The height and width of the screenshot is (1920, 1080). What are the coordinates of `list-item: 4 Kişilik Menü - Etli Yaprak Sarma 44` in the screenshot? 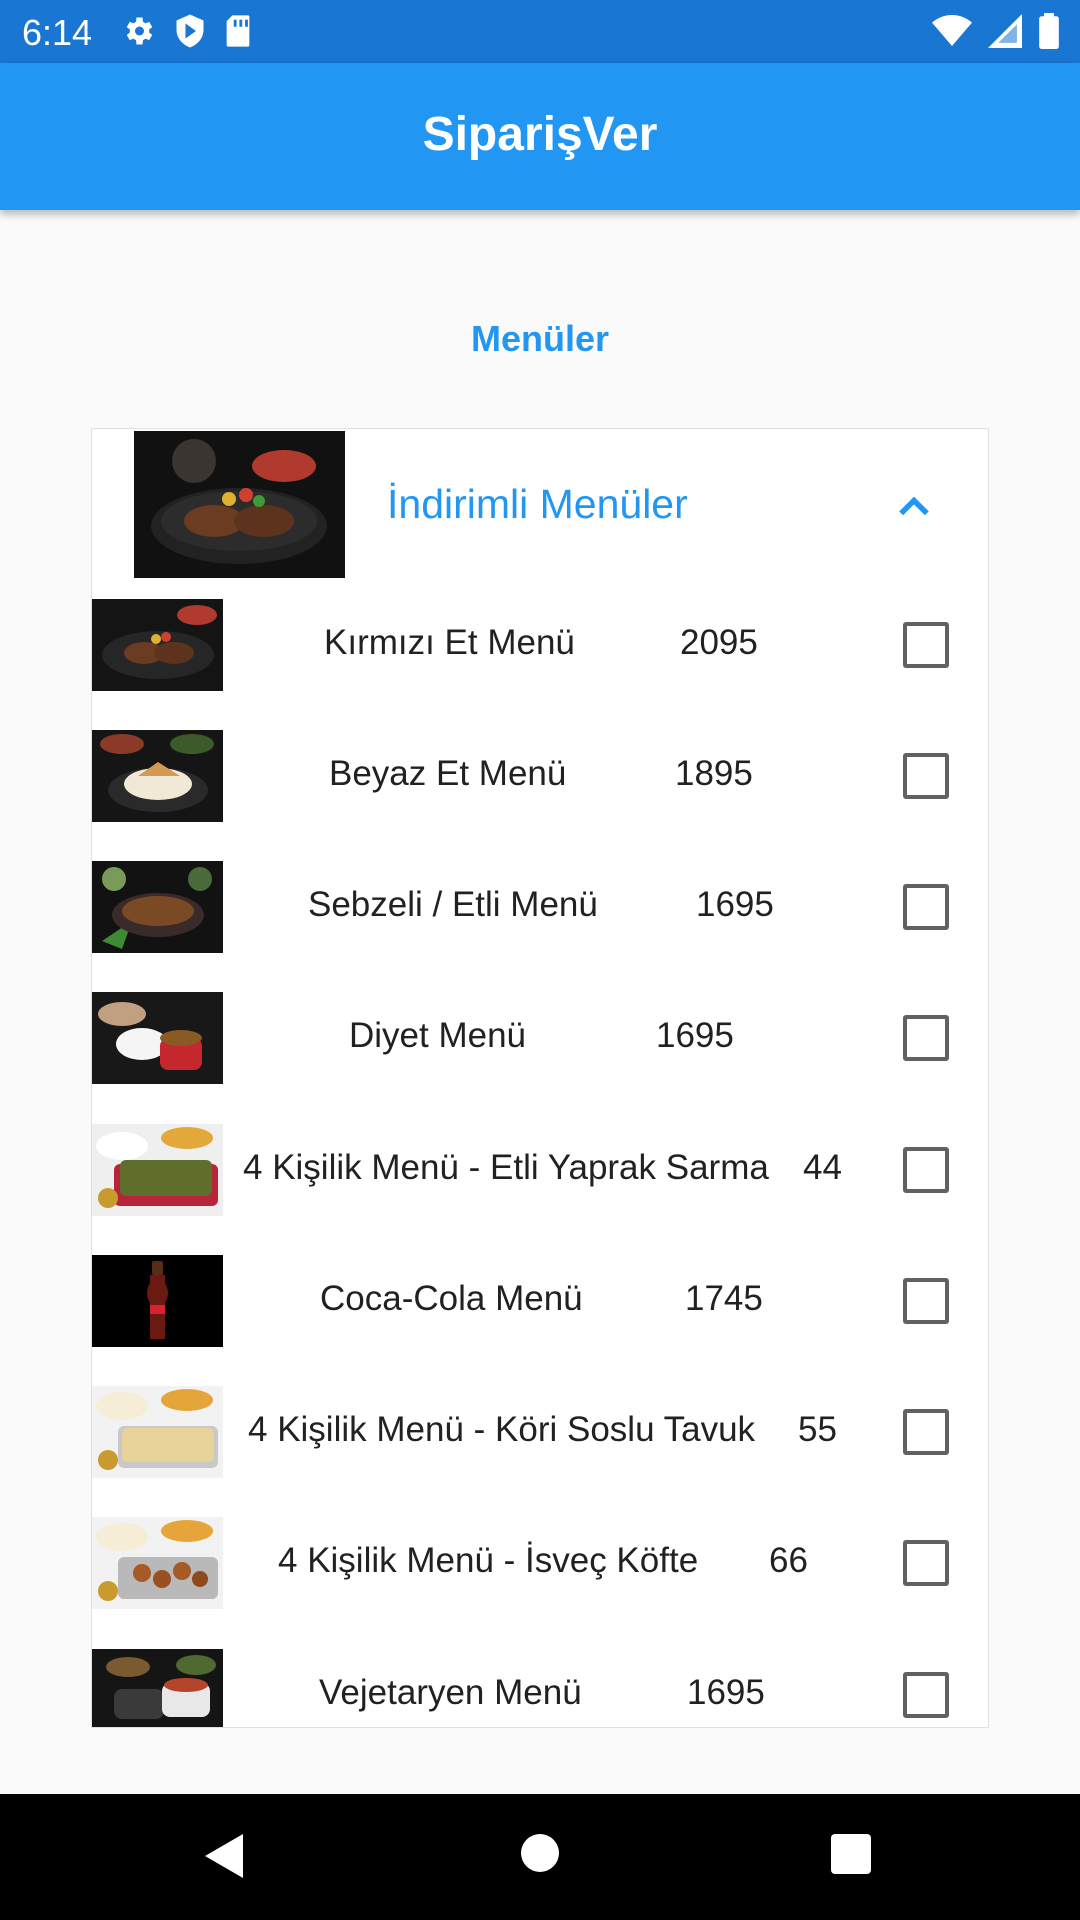 It's located at (540, 1170).